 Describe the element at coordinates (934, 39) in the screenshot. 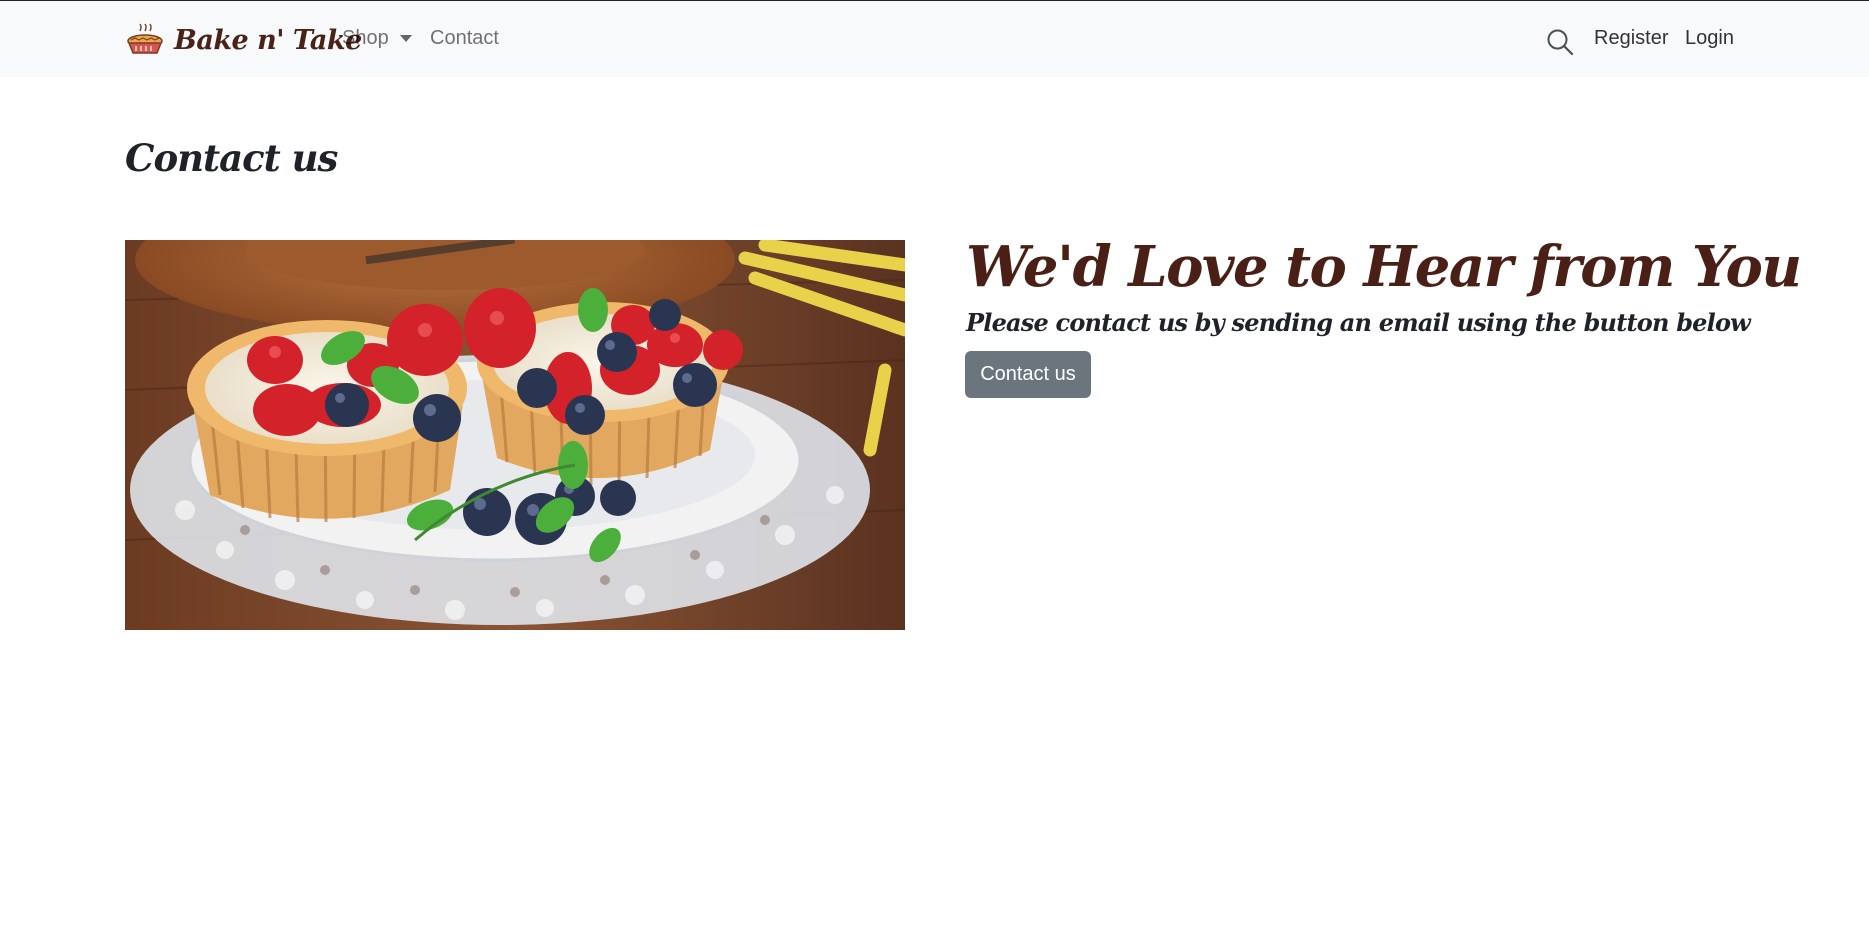

I see `top-navbar: Bake n' Take Shop Contact Register Login` at that location.